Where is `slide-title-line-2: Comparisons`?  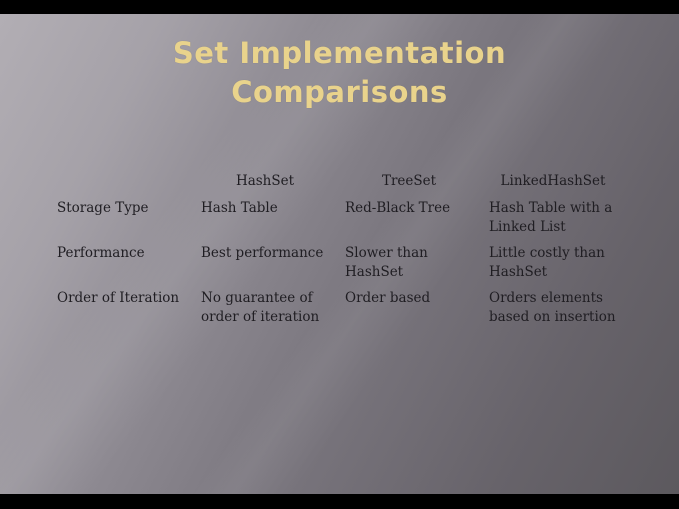 slide-title-line-2: Comparisons is located at coordinates (339, 92).